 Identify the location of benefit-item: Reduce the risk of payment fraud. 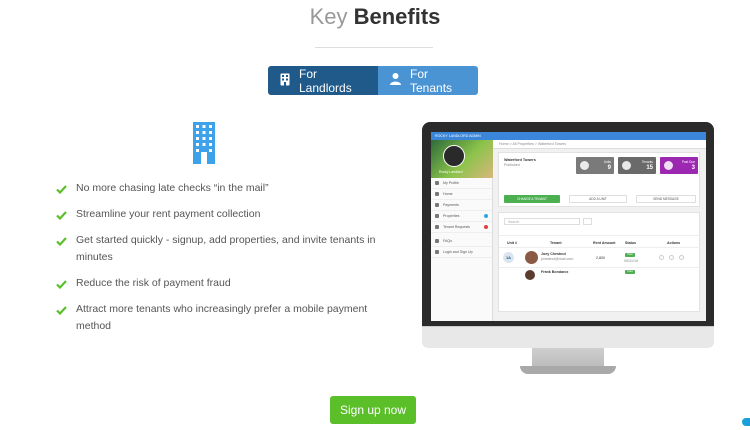
(221, 285).